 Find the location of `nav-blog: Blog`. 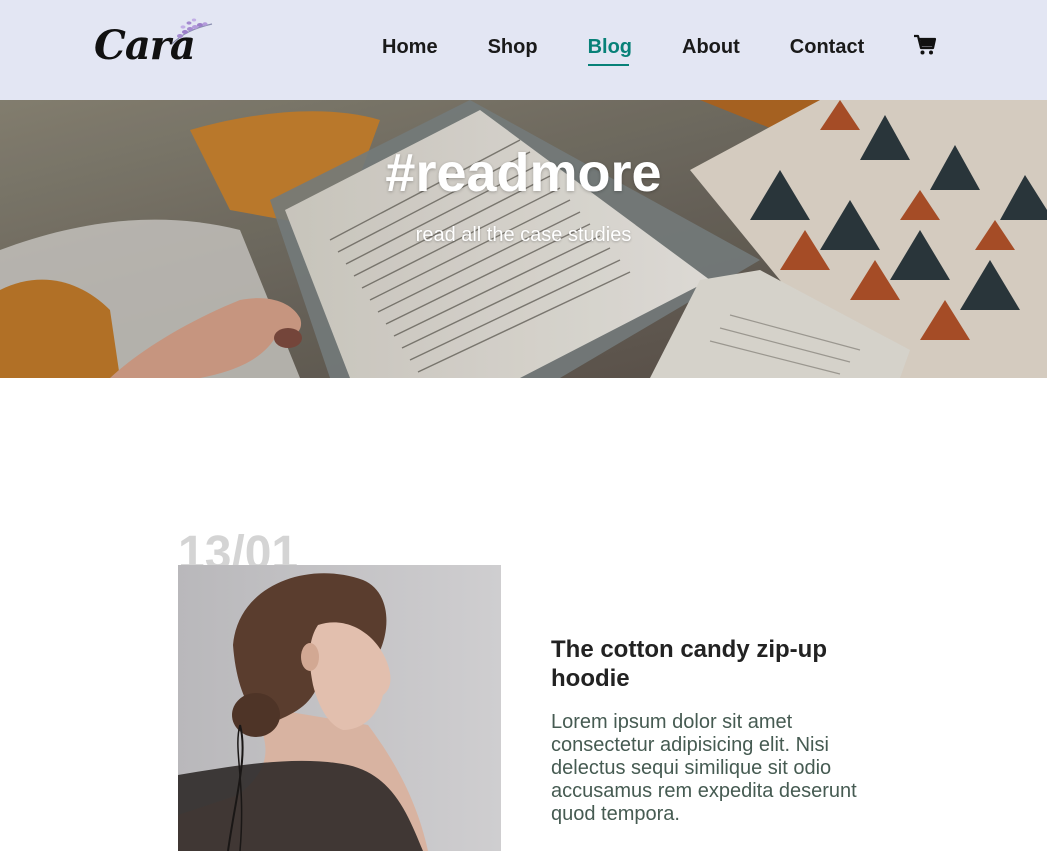

nav-blog: Blog is located at coordinates (609, 51).